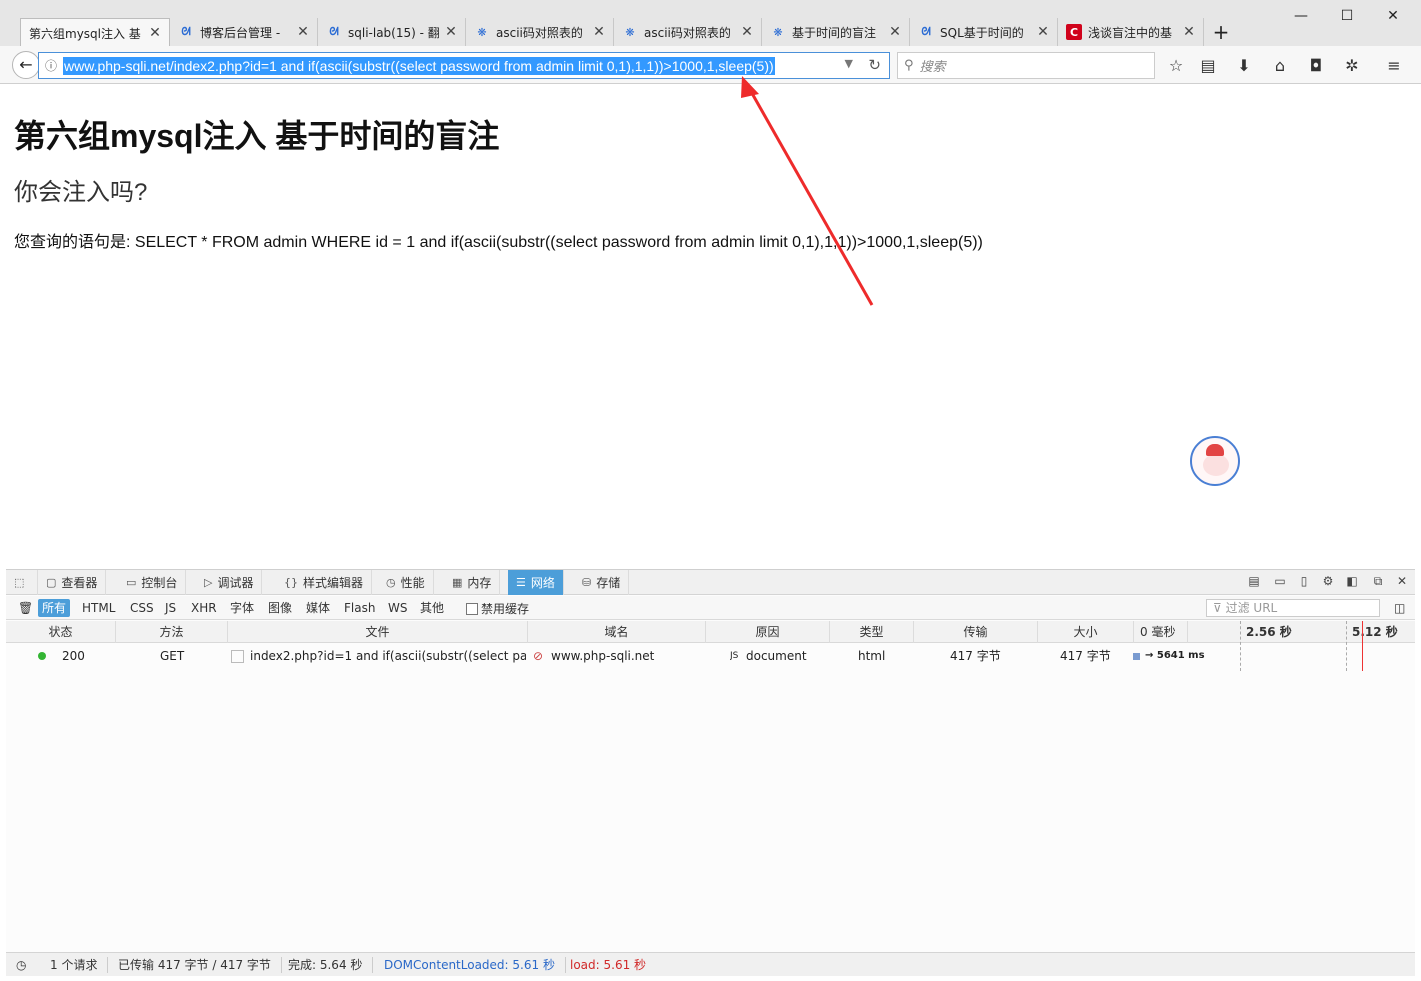 Image resolution: width=1421 pixels, height=981 pixels. I want to click on tab-title: 浅谈盲注中的基, so click(1130, 32).